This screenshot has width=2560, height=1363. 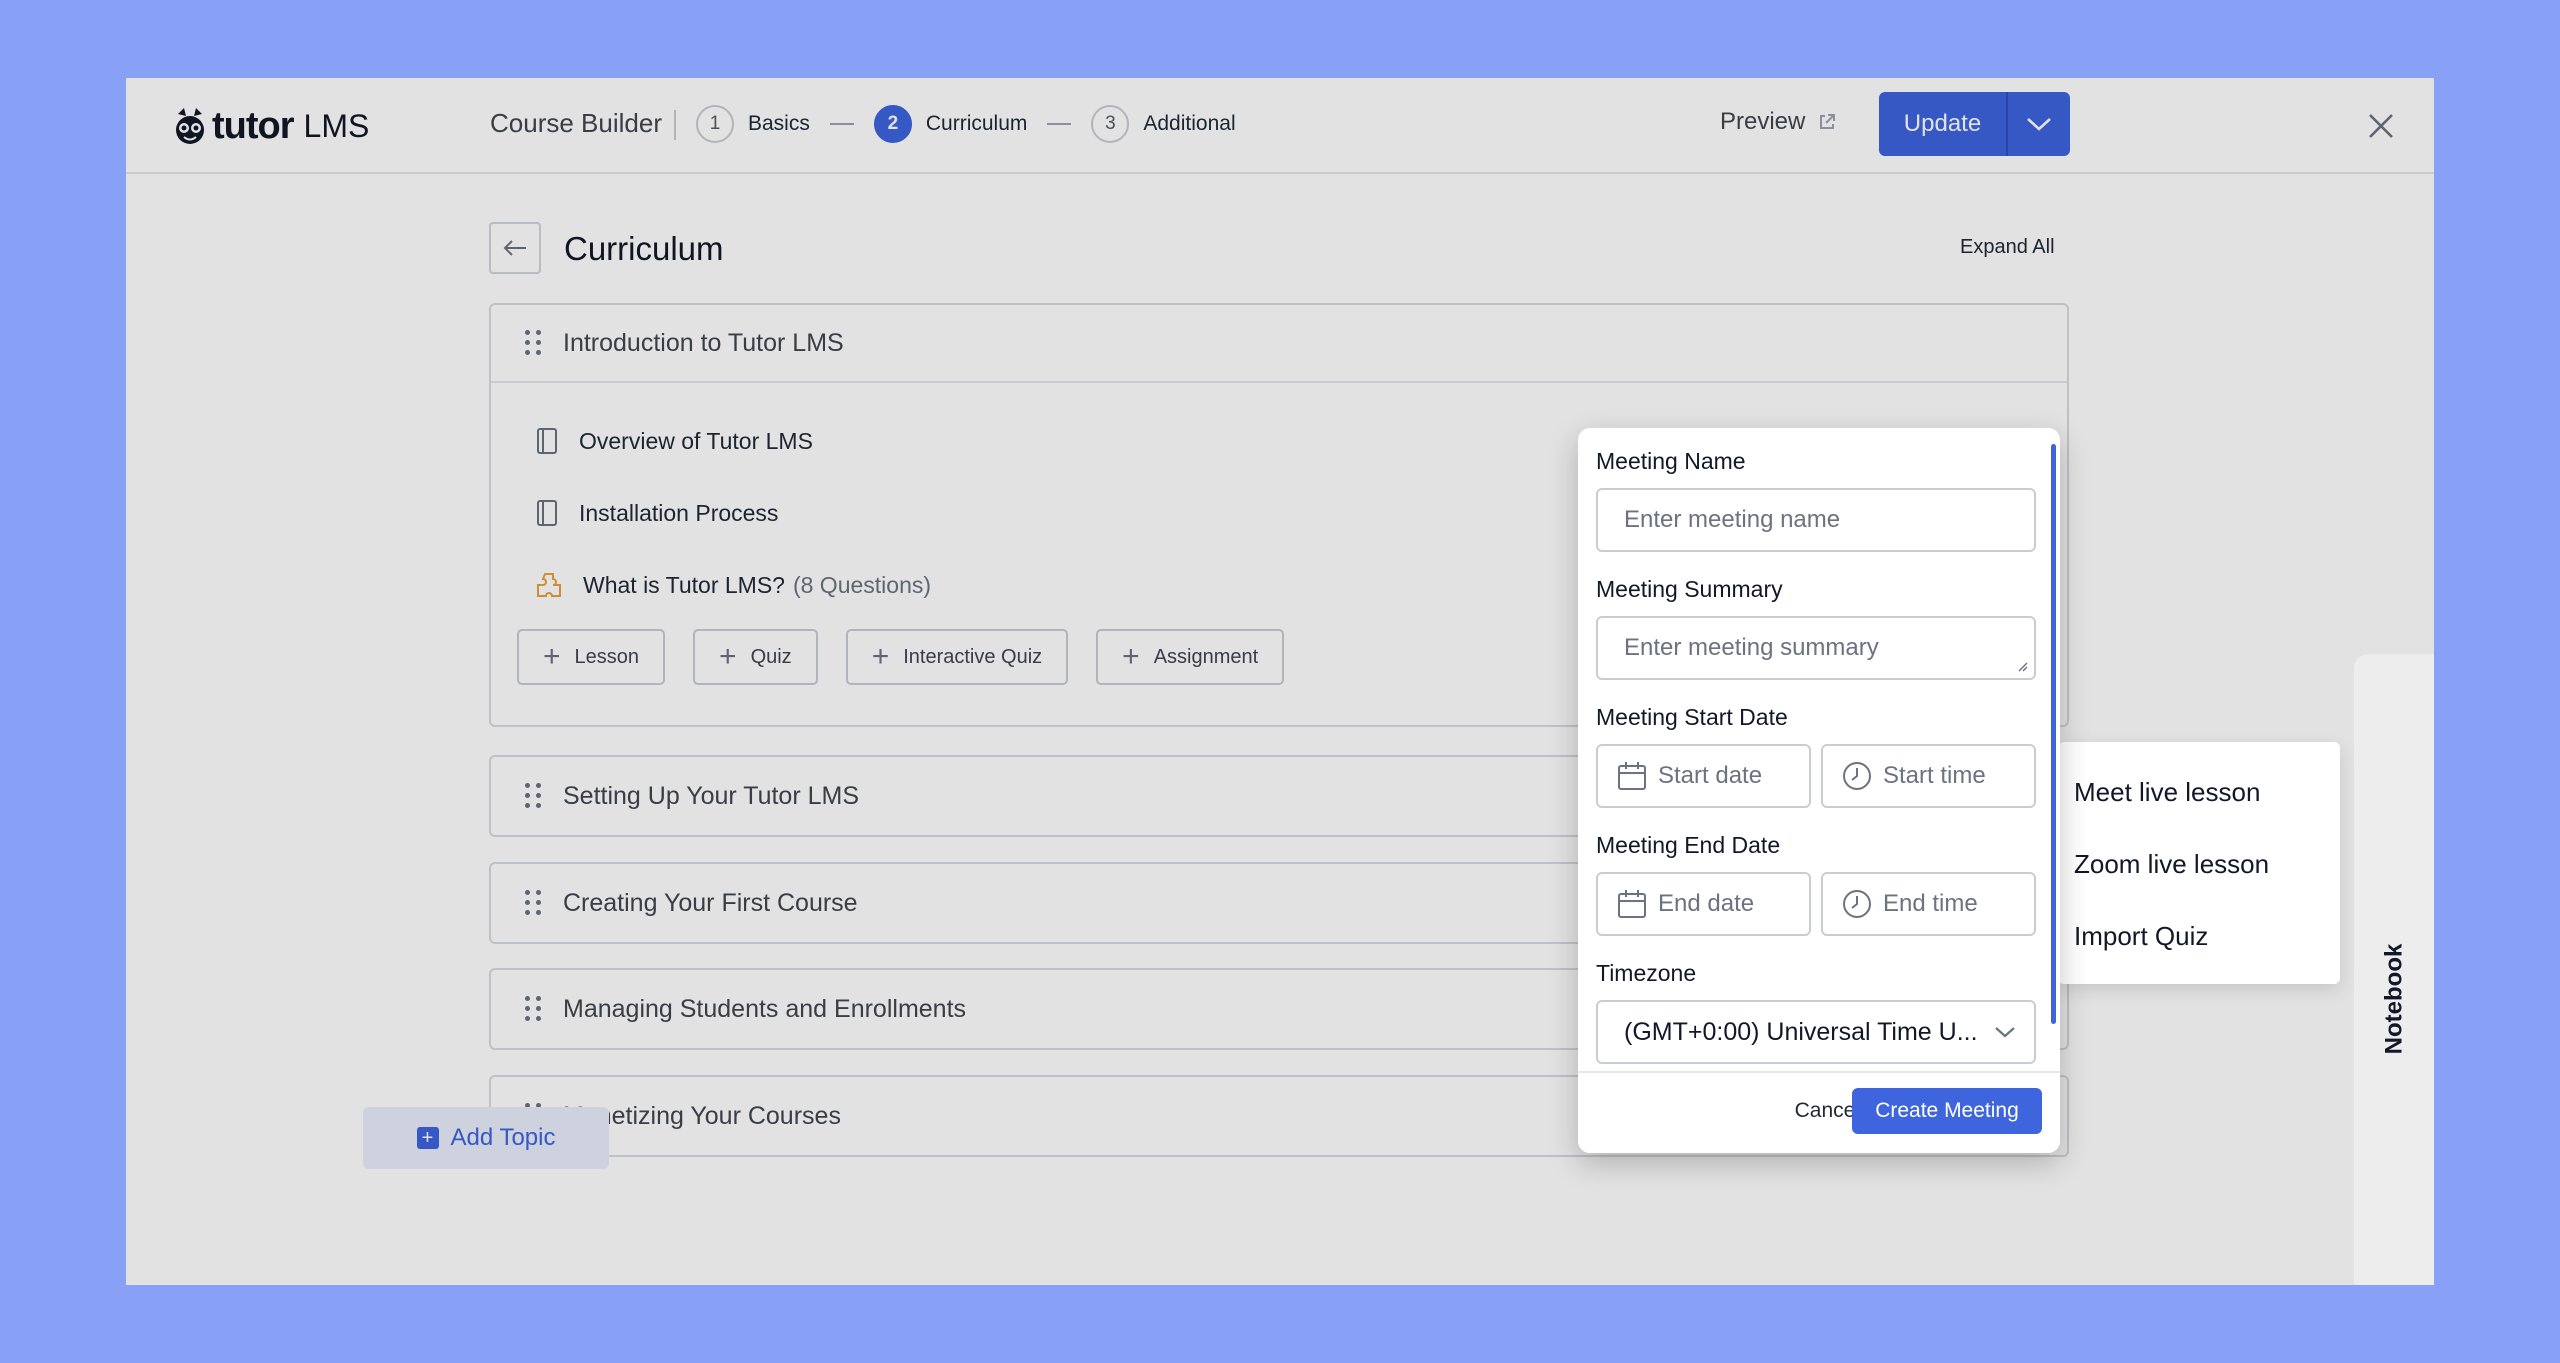 What do you see at coordinates (549, 585) in the screenshot?
I see `quiz-icon` at bounding box center [549, 585].